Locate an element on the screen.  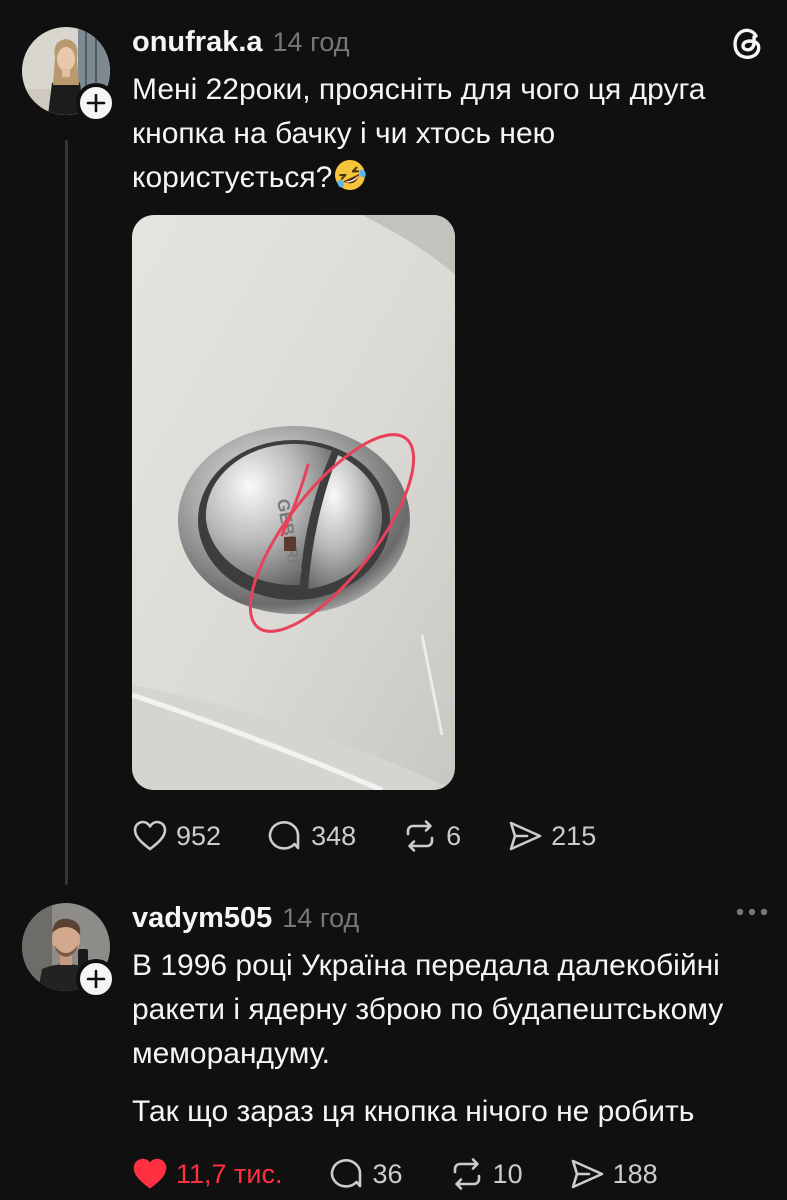
share-count: 215 is located at coordinates (574, 835).